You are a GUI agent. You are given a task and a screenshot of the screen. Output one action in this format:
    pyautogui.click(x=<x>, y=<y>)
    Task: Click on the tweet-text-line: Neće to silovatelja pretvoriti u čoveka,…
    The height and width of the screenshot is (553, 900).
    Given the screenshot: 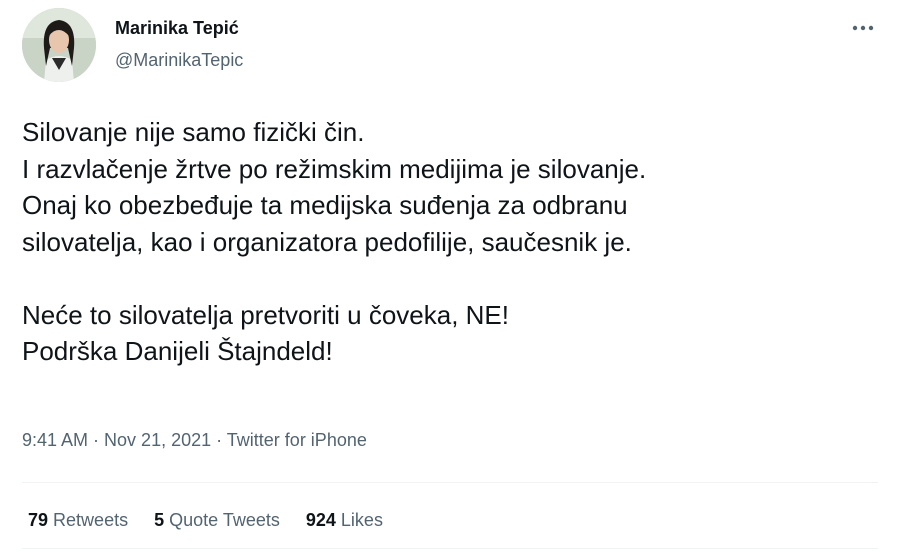 What is the action you would take?
    pyautogui.click(x=265, y=314)
    